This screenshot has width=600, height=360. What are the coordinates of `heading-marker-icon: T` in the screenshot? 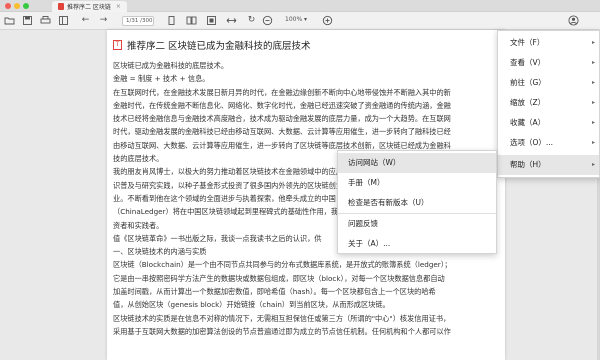 It's located at (117, 45).